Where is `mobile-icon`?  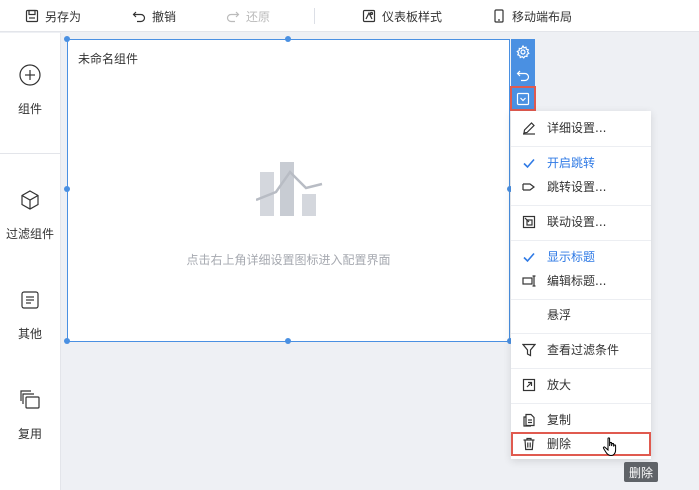
mobile-icon is located at coordinates (499, 16).